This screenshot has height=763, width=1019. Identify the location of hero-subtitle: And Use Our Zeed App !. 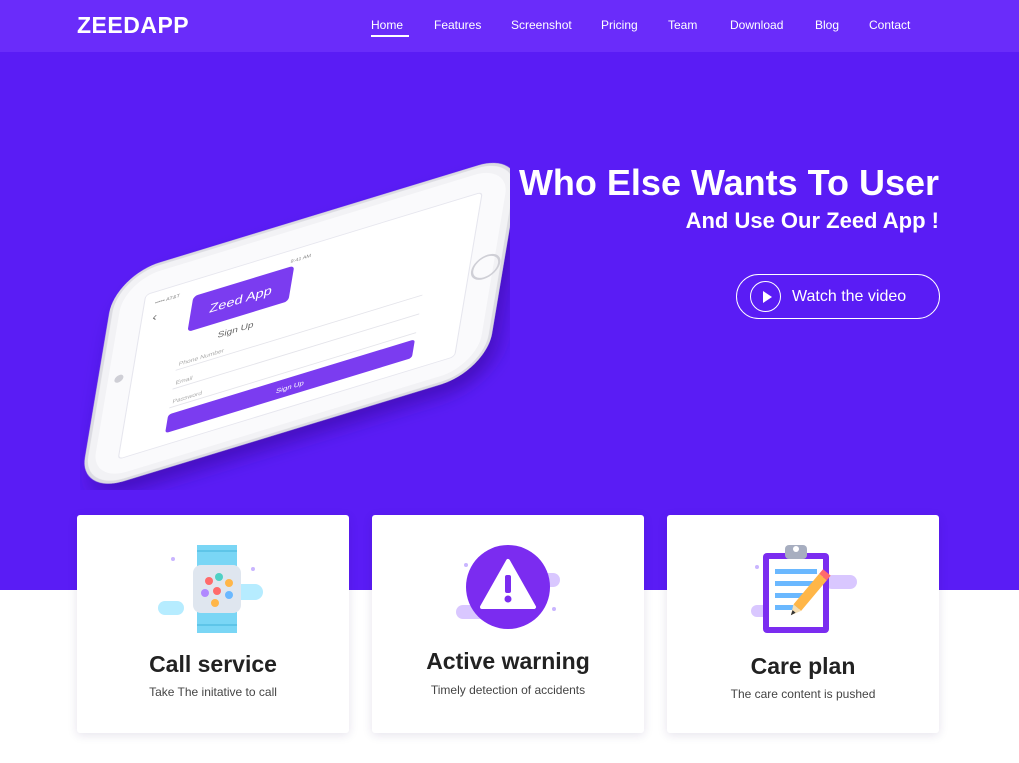
(812, 220).